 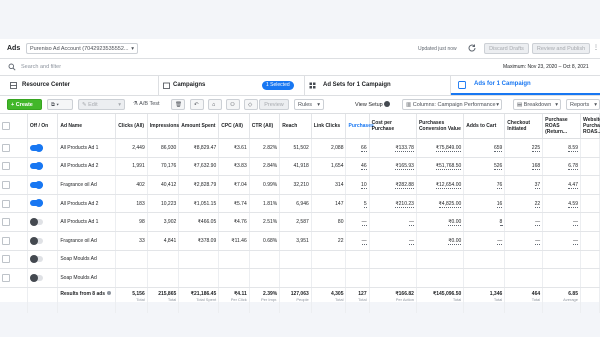 I want to click on view-setup-toggle, so click(x=387, y=104).